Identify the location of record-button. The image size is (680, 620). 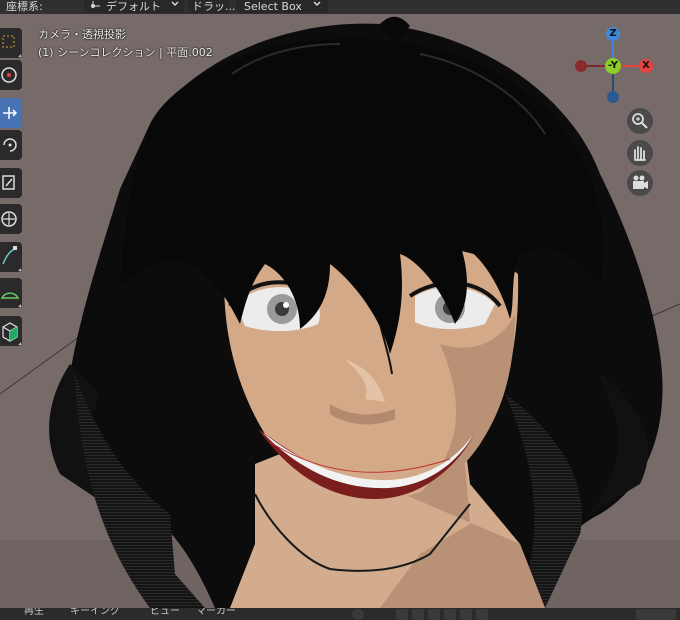
(358, 614).